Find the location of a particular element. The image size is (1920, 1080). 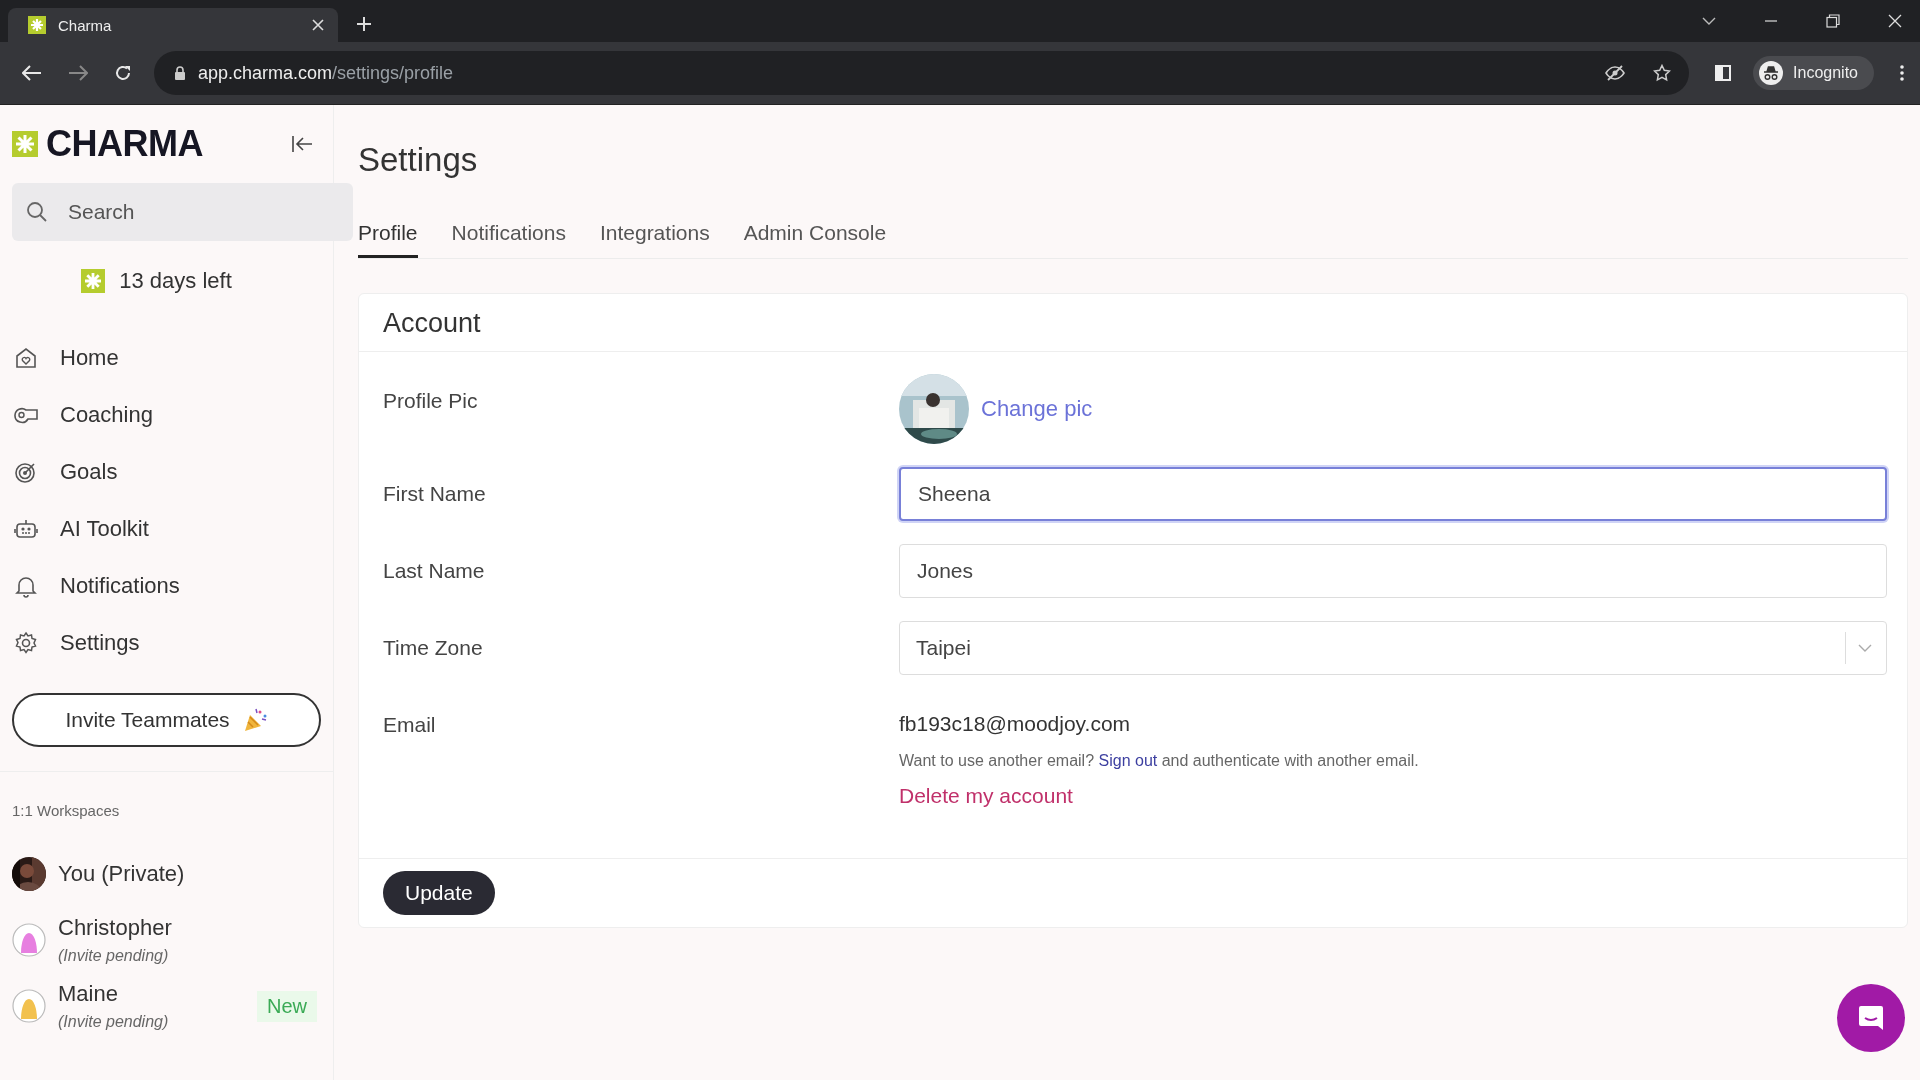

address-bar: app.charma.com/settings/profile is located at coordinates (922, 73).